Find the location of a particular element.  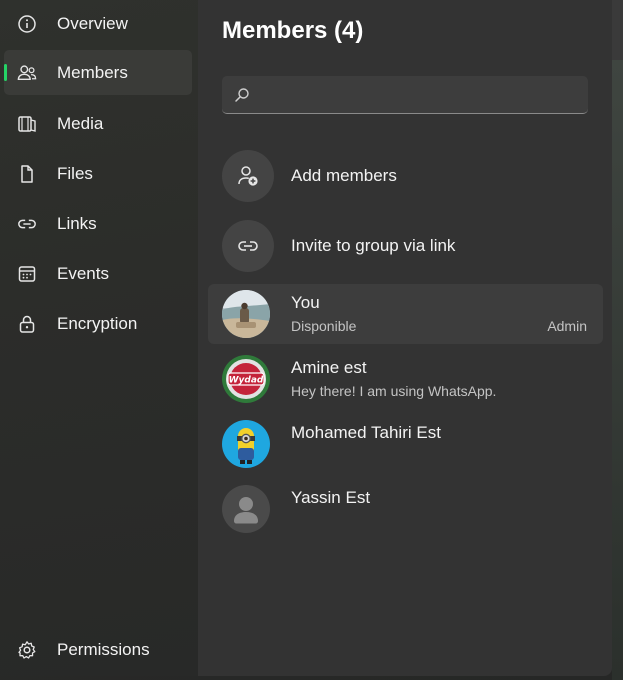

sidebar-item-links: Links is located at coordinates (98, 223).